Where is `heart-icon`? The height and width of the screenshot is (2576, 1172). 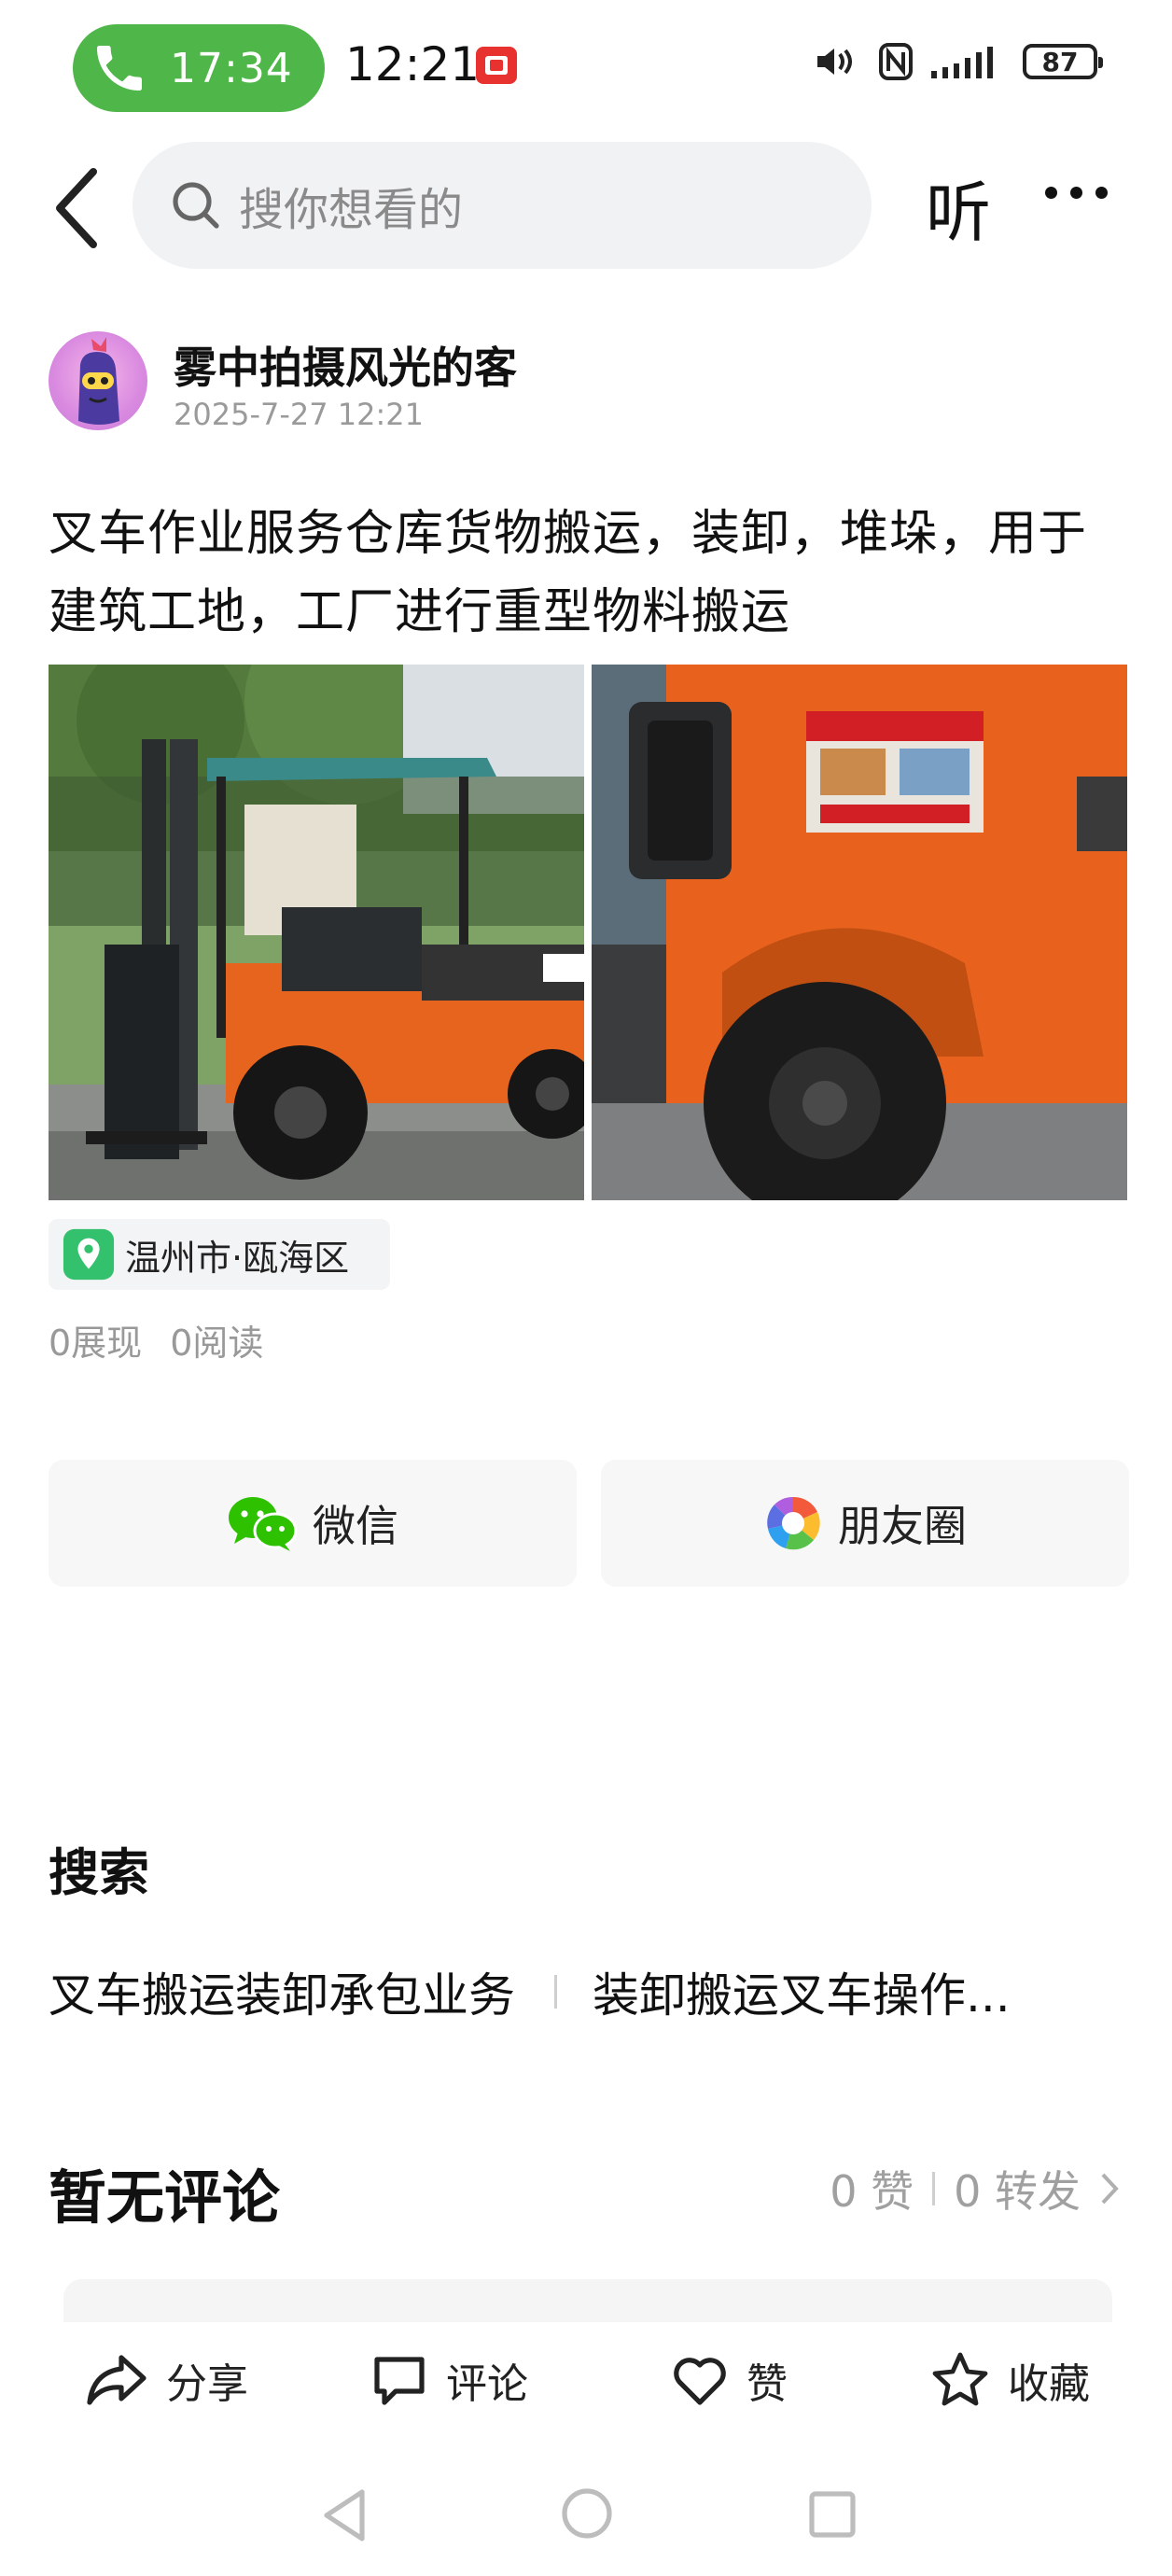
heart-icon is located at coordinates (700, 2381).